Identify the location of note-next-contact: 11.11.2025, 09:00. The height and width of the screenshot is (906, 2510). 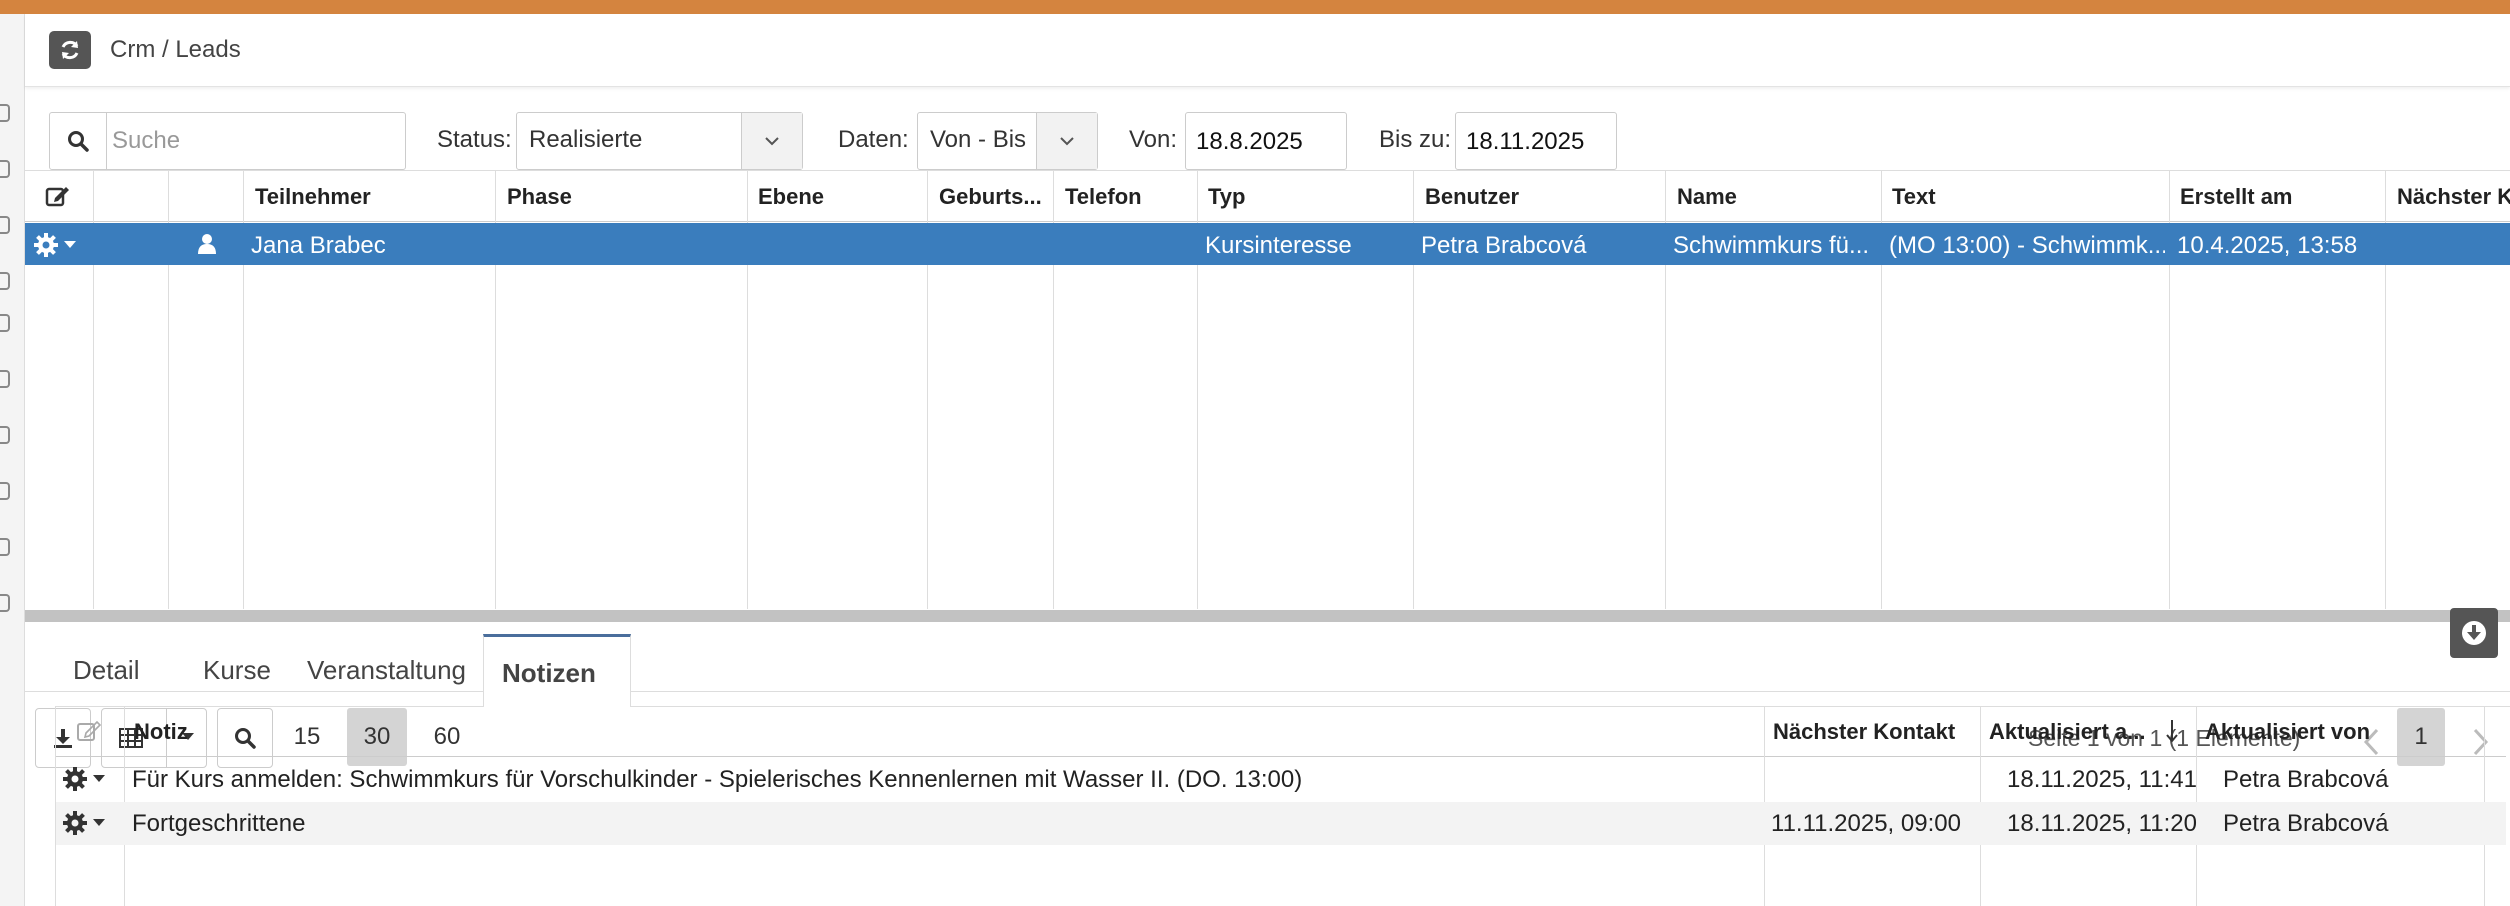
(1866, 823).